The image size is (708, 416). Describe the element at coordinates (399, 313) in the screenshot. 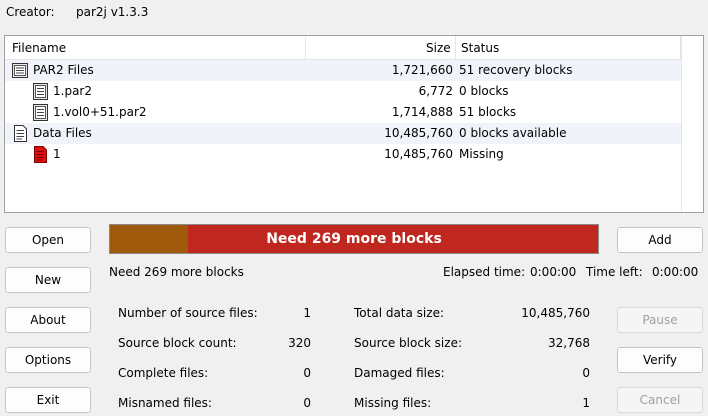

I see `total-data-size-label: Total data size:` at that location.